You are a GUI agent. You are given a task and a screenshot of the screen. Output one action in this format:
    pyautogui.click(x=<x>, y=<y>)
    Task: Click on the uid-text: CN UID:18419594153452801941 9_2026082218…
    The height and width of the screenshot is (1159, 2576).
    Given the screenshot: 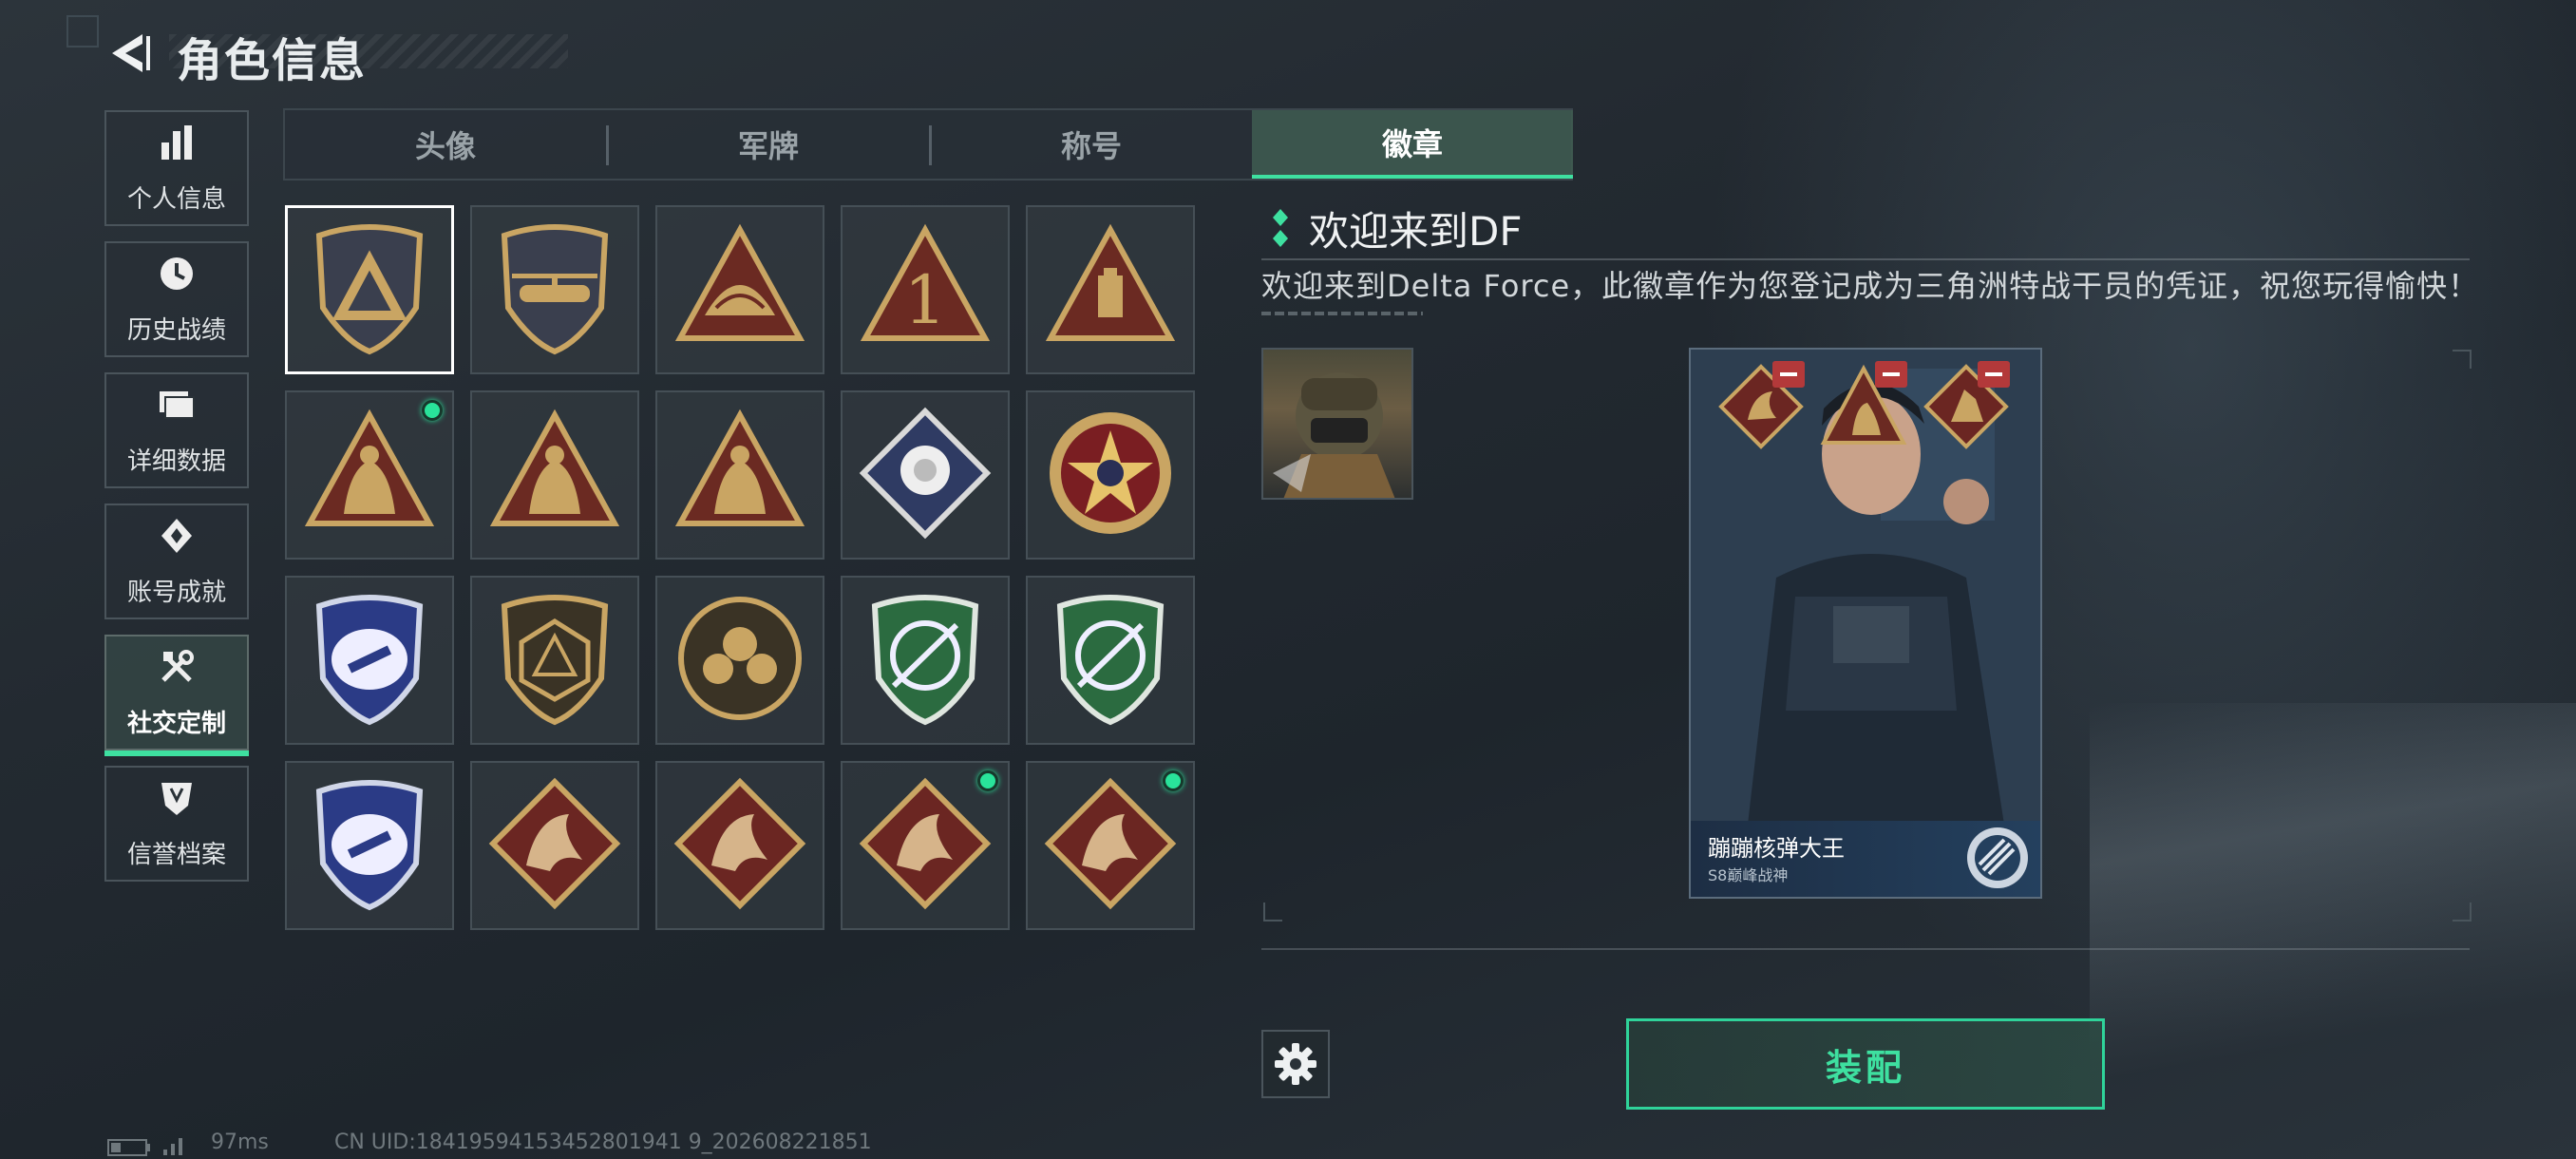 What is the action you would take?
    pyautogui.click(x=603, y=1142)
    